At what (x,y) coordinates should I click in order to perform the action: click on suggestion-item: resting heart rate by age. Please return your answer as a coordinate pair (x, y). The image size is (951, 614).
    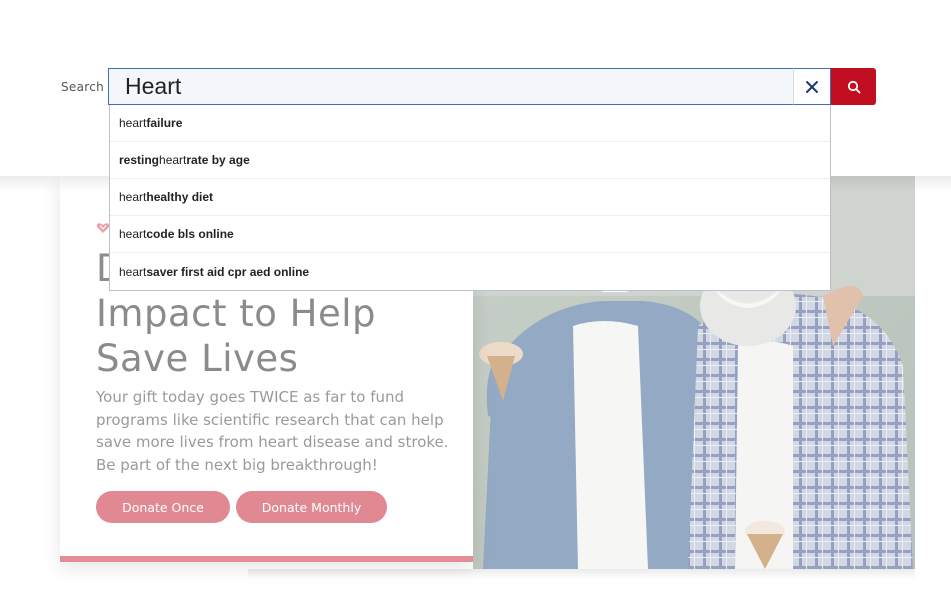
    Looking at the image, I should click on (470, 160).